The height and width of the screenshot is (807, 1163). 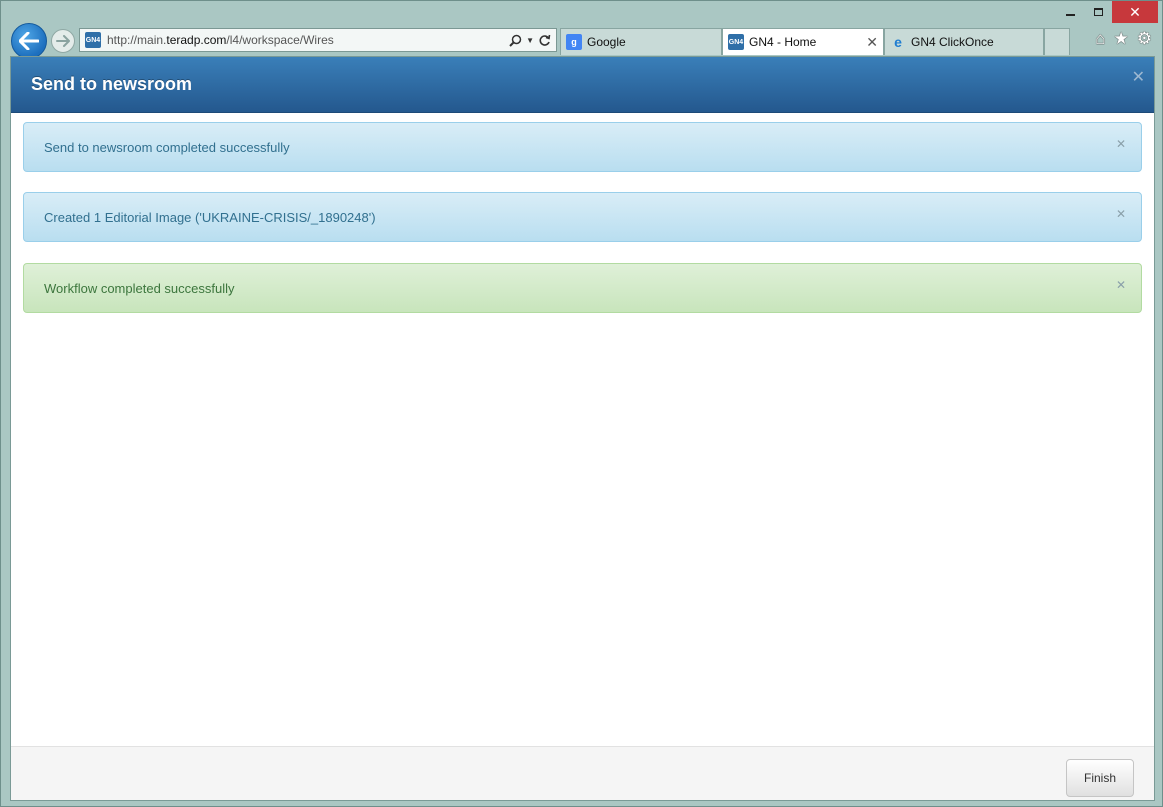 What do you see at coordinates (1100, 778) in the screenshot?
I see `finish-button: Finish` at bounding box center [1100, 778].